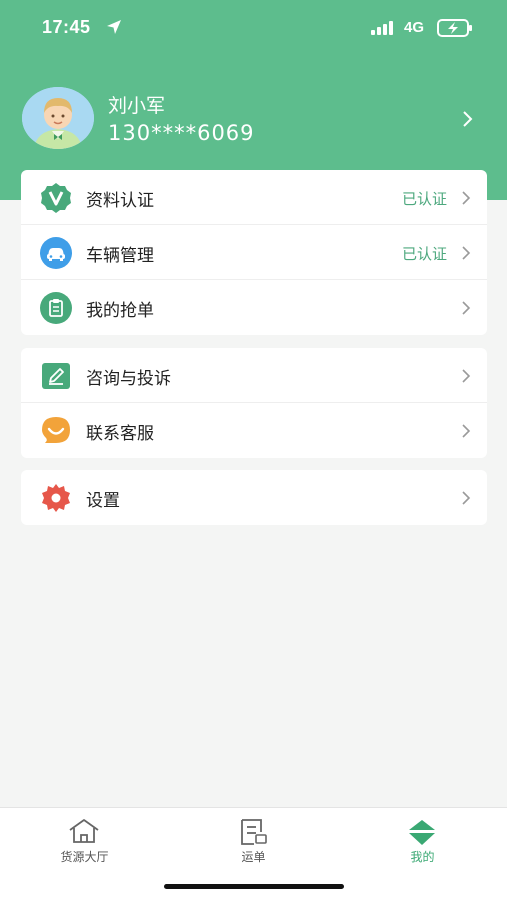 This screenshot has width=507, height=900. I want to click on support-menu-card: 咨询与投诉 联系客服, so click(254, 403).